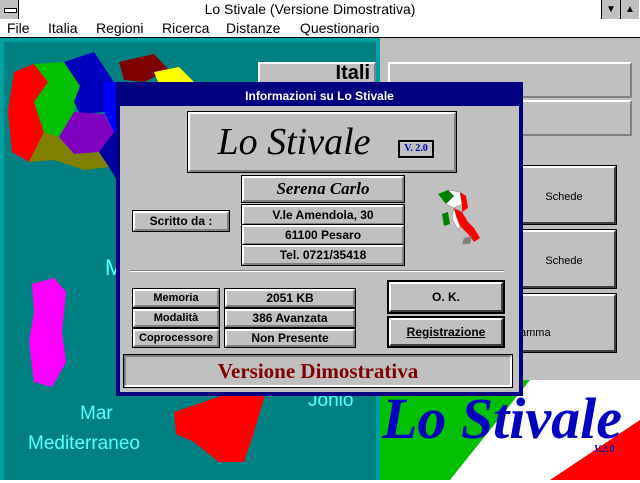  What do you see at coordinates (253, 28) in the screenshot?
I see `menu-distanze: Distanze` at bounding box center [253, 28].